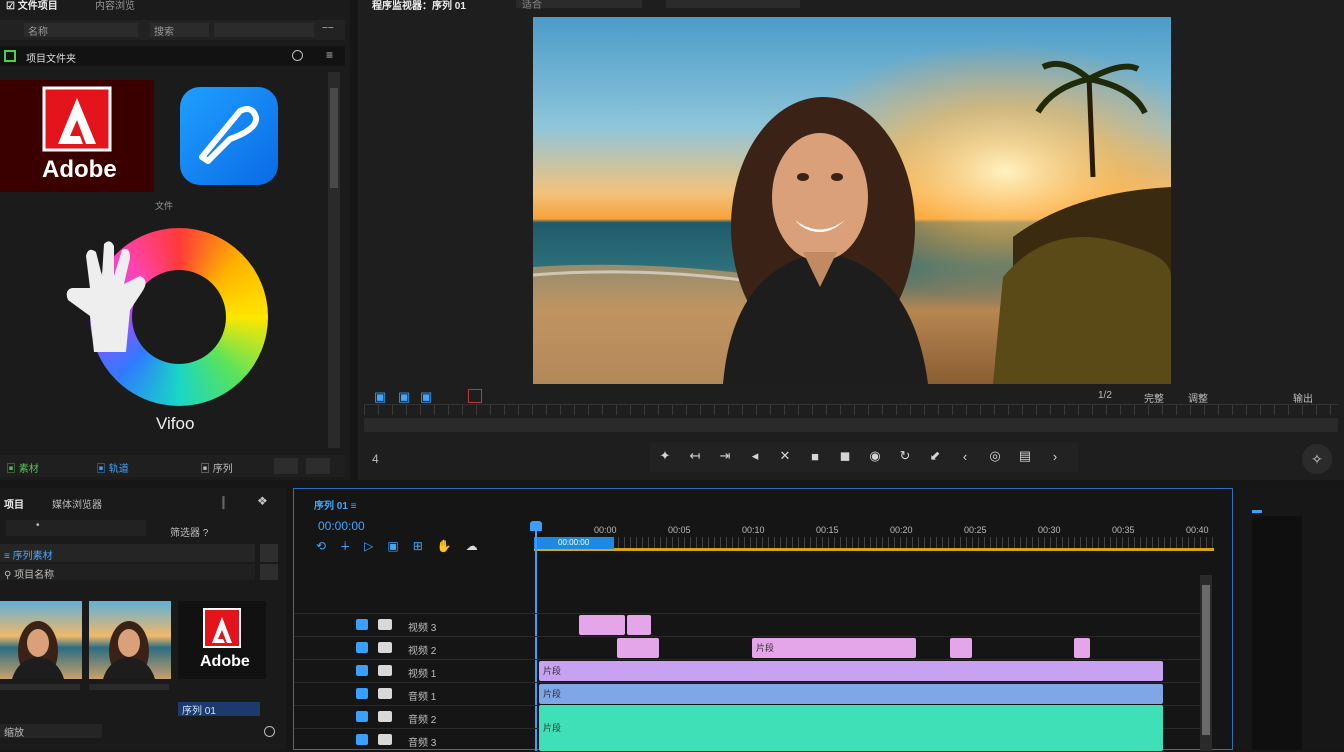 This screenshot has width=1344, height=752. Describe the element at coordinates (1105, 395) in the screenshot. I see `monitor-resolution: 1/2` at that location.